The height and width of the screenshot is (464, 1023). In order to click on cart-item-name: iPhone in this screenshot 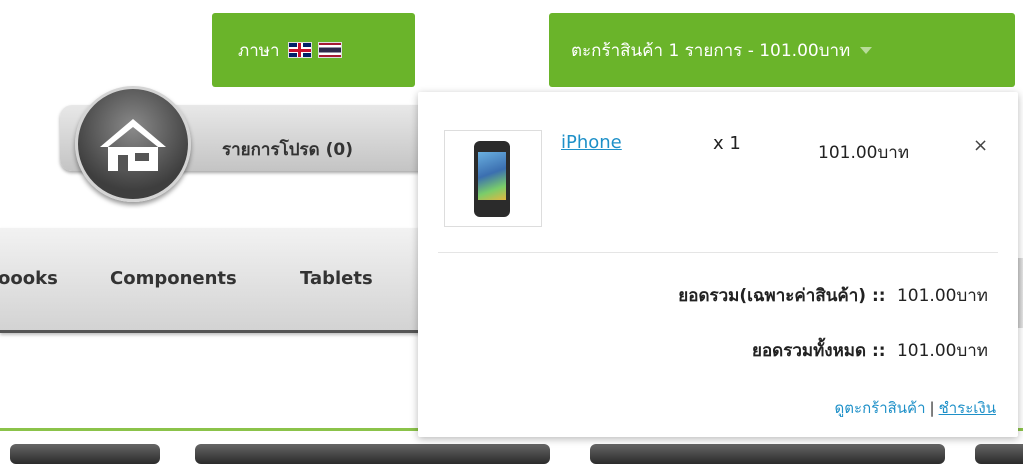, I will do `click(591, 142)`.